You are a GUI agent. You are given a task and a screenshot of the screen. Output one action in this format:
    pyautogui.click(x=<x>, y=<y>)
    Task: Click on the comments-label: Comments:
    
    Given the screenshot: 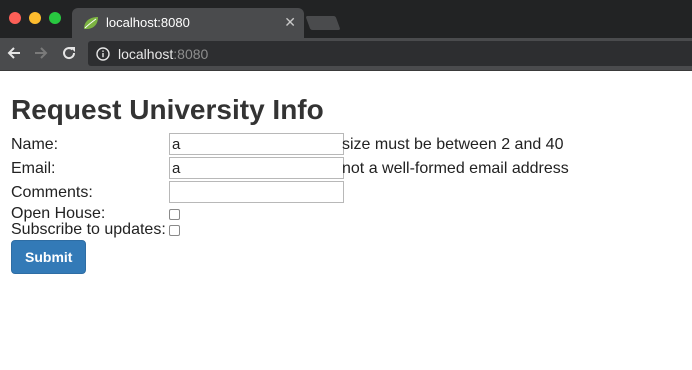 What is the action you would take?
    pyautogui.click(x=52, y=192)
    